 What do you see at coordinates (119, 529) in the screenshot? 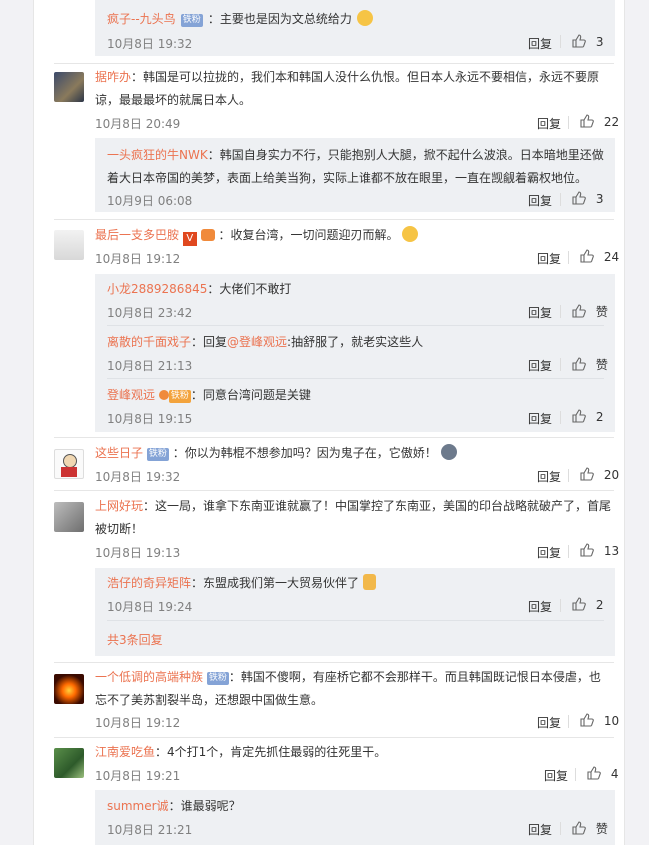
I see `comment-text-cont: 被切断！` at bounding box center [119, 529].